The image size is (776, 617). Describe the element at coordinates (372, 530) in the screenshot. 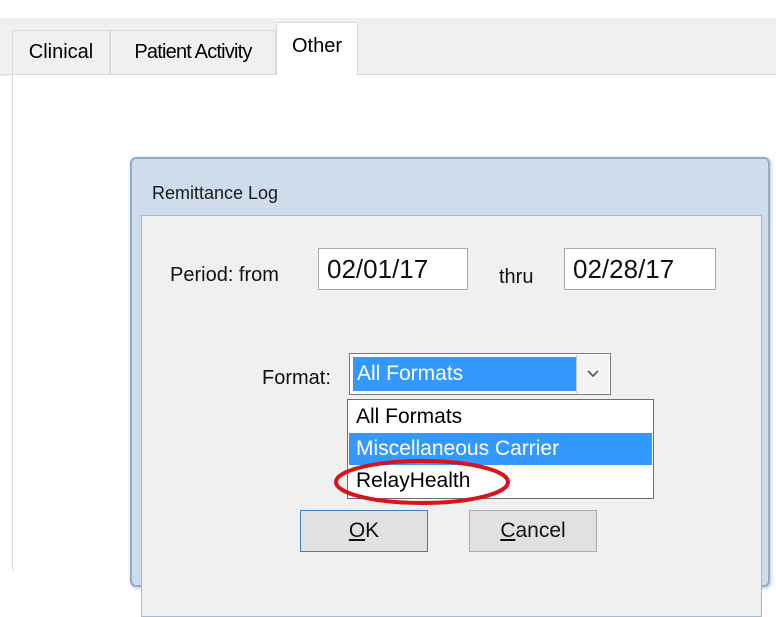

I see `ok-label-rest: K` at that location.